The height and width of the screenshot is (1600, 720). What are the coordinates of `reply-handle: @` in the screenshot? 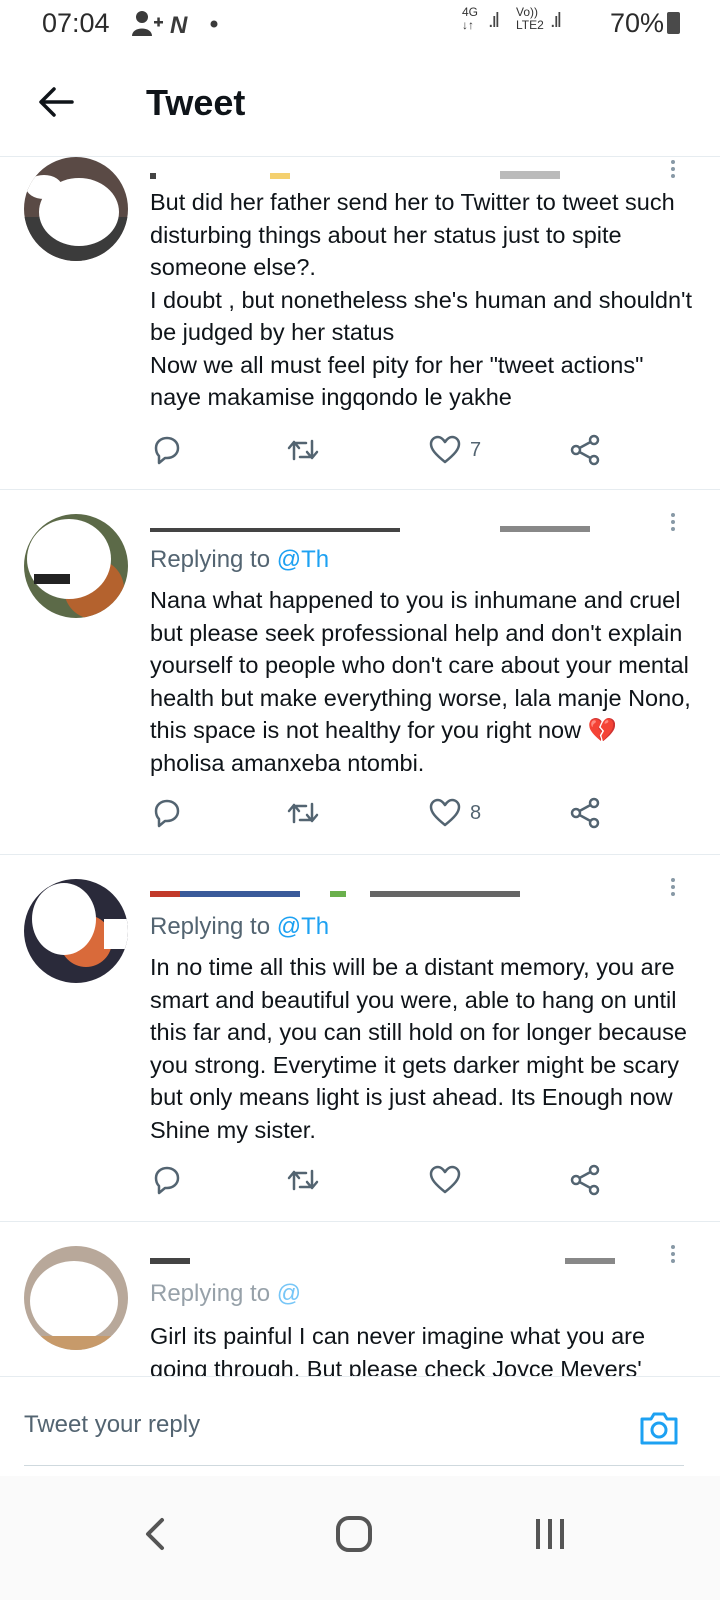 It's located at (289, 1293).